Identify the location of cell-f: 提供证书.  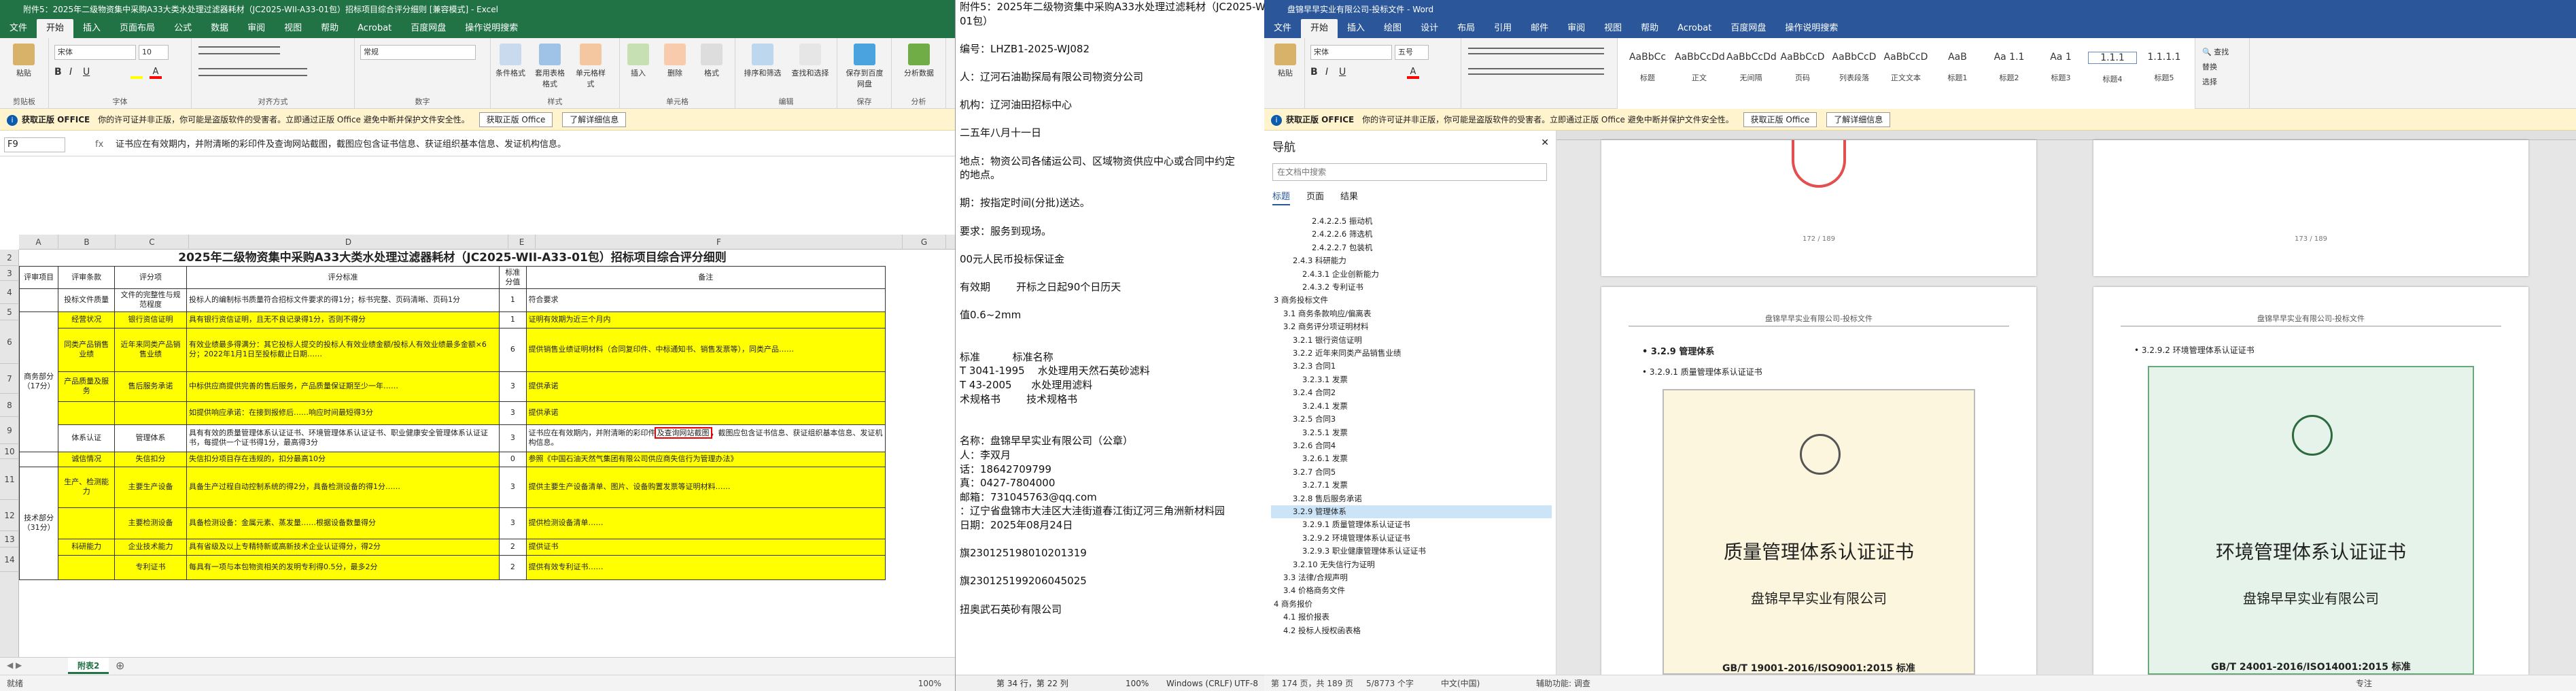
(705, 547).